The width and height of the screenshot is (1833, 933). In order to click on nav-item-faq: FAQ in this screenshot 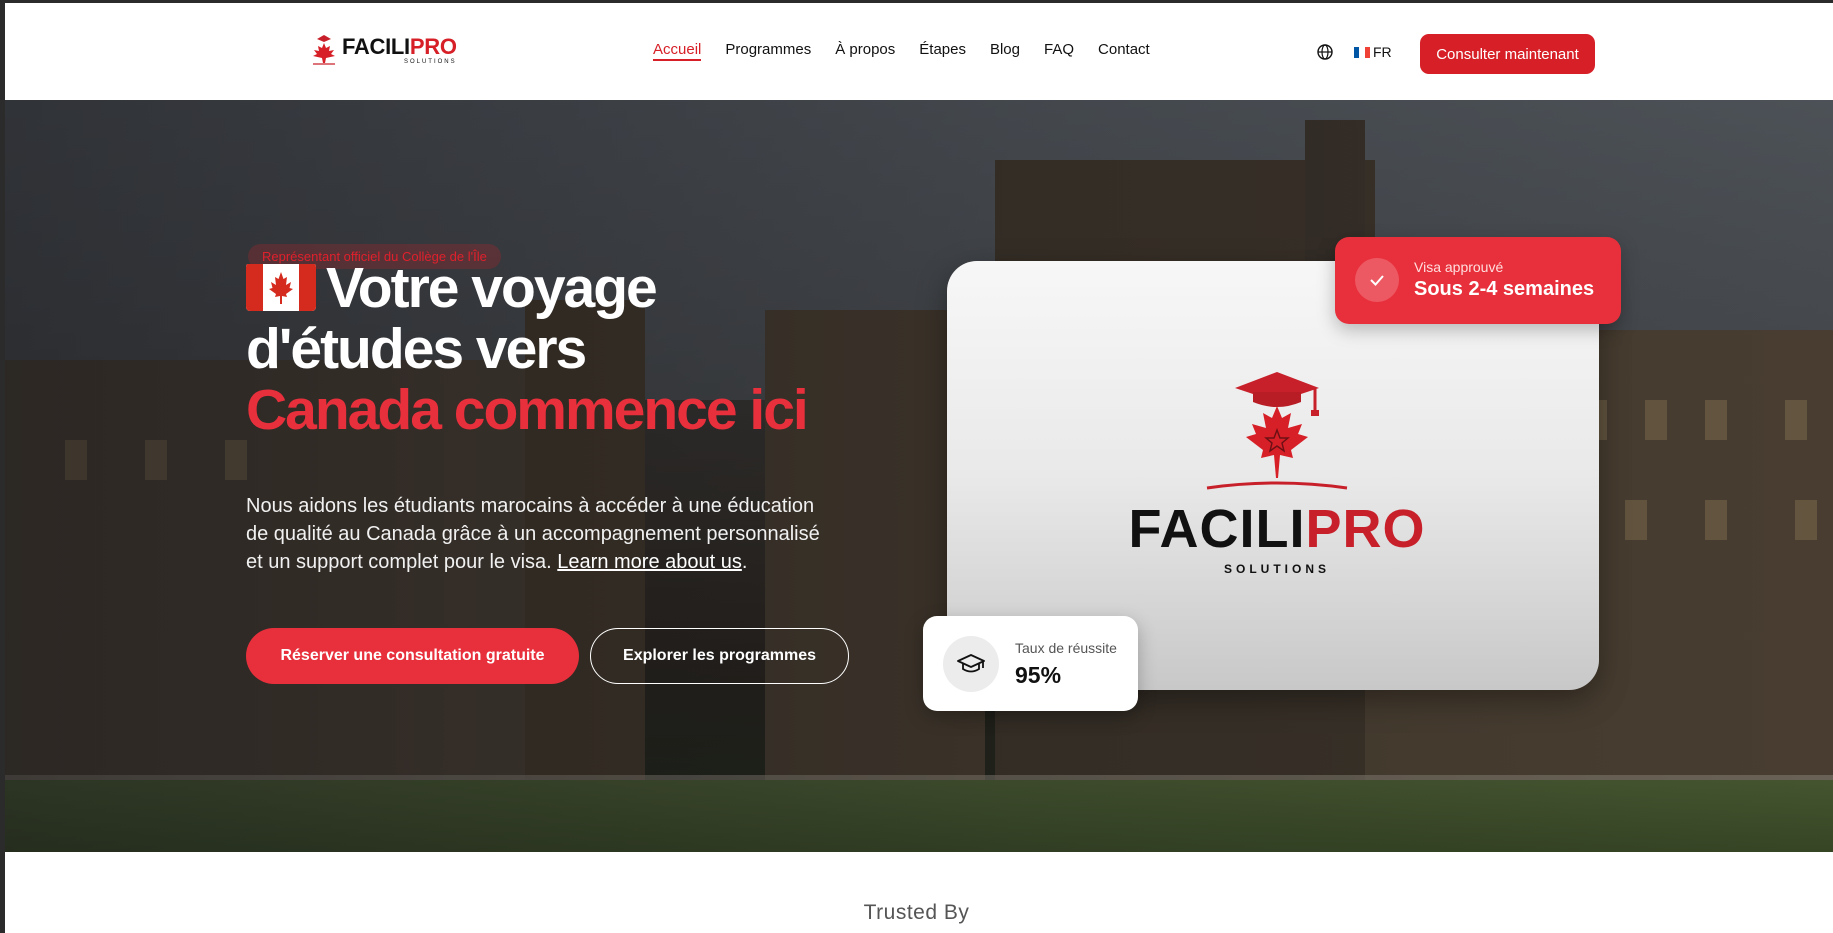, I will do `click(1059, 51)`.